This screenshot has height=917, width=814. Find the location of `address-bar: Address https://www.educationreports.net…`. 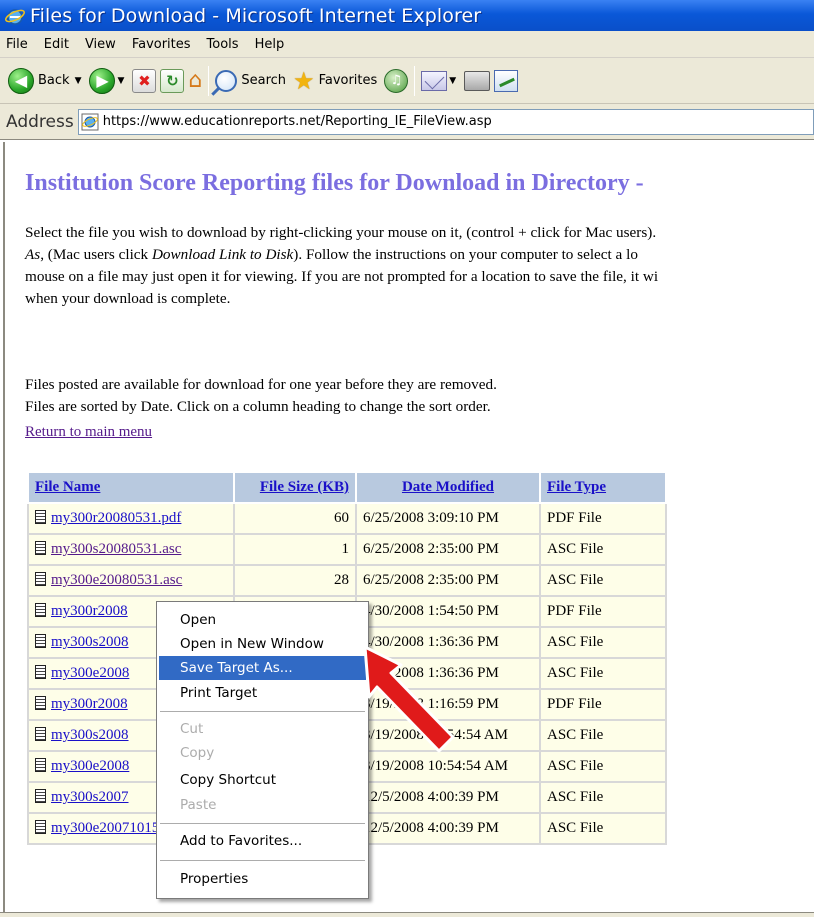

address-bar: Address https://www.educationreports.net… is located at coordinates (407, 122).